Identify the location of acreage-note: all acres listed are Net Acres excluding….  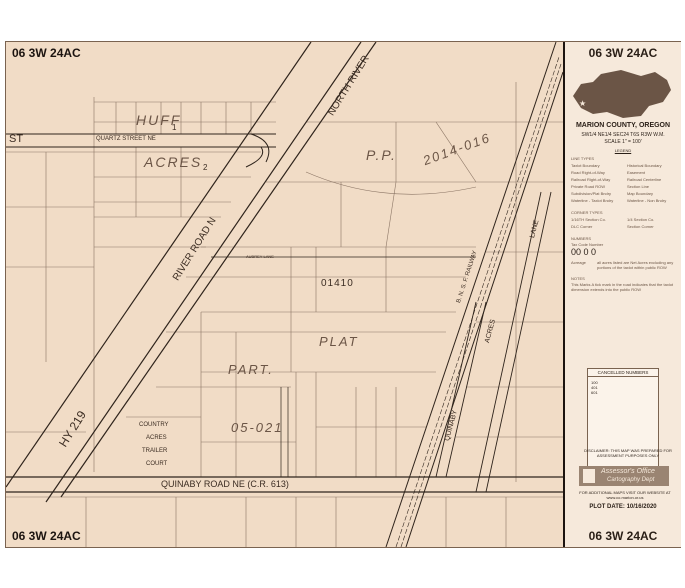
(635, 265).